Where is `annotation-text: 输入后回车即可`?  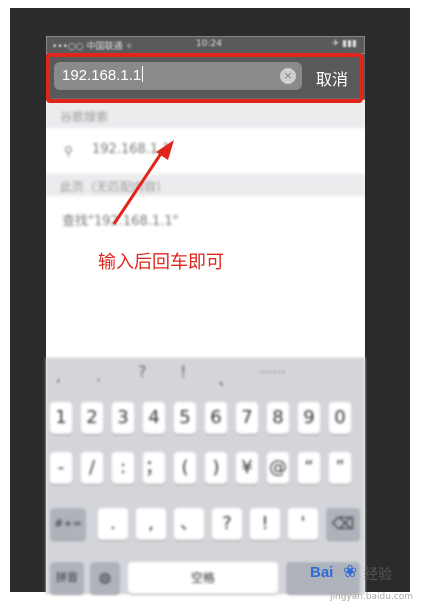
annotation-text: 输入后回车即可 is located at coordinates (161, 262).